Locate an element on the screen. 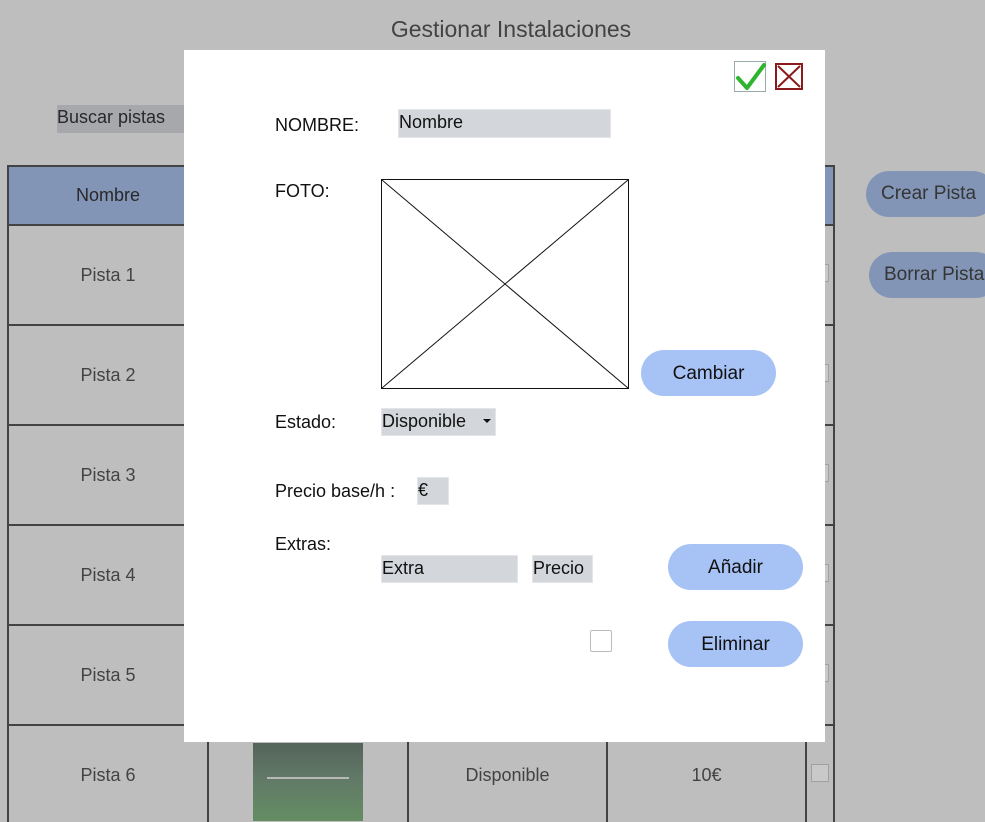 The width and height of the screenshot is (985, 822). status-dropdown-value: Disponible is located at coordinates (424, 421).